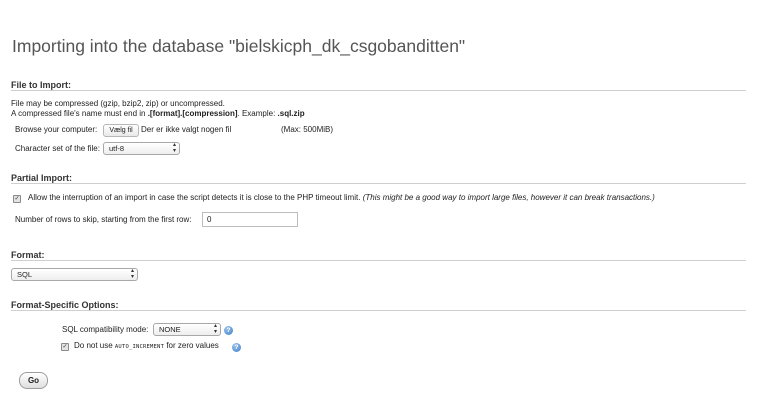 This screenshot has width=765, height=414. I want to click on browse-label: Browse your computer:, so click(56, 129).